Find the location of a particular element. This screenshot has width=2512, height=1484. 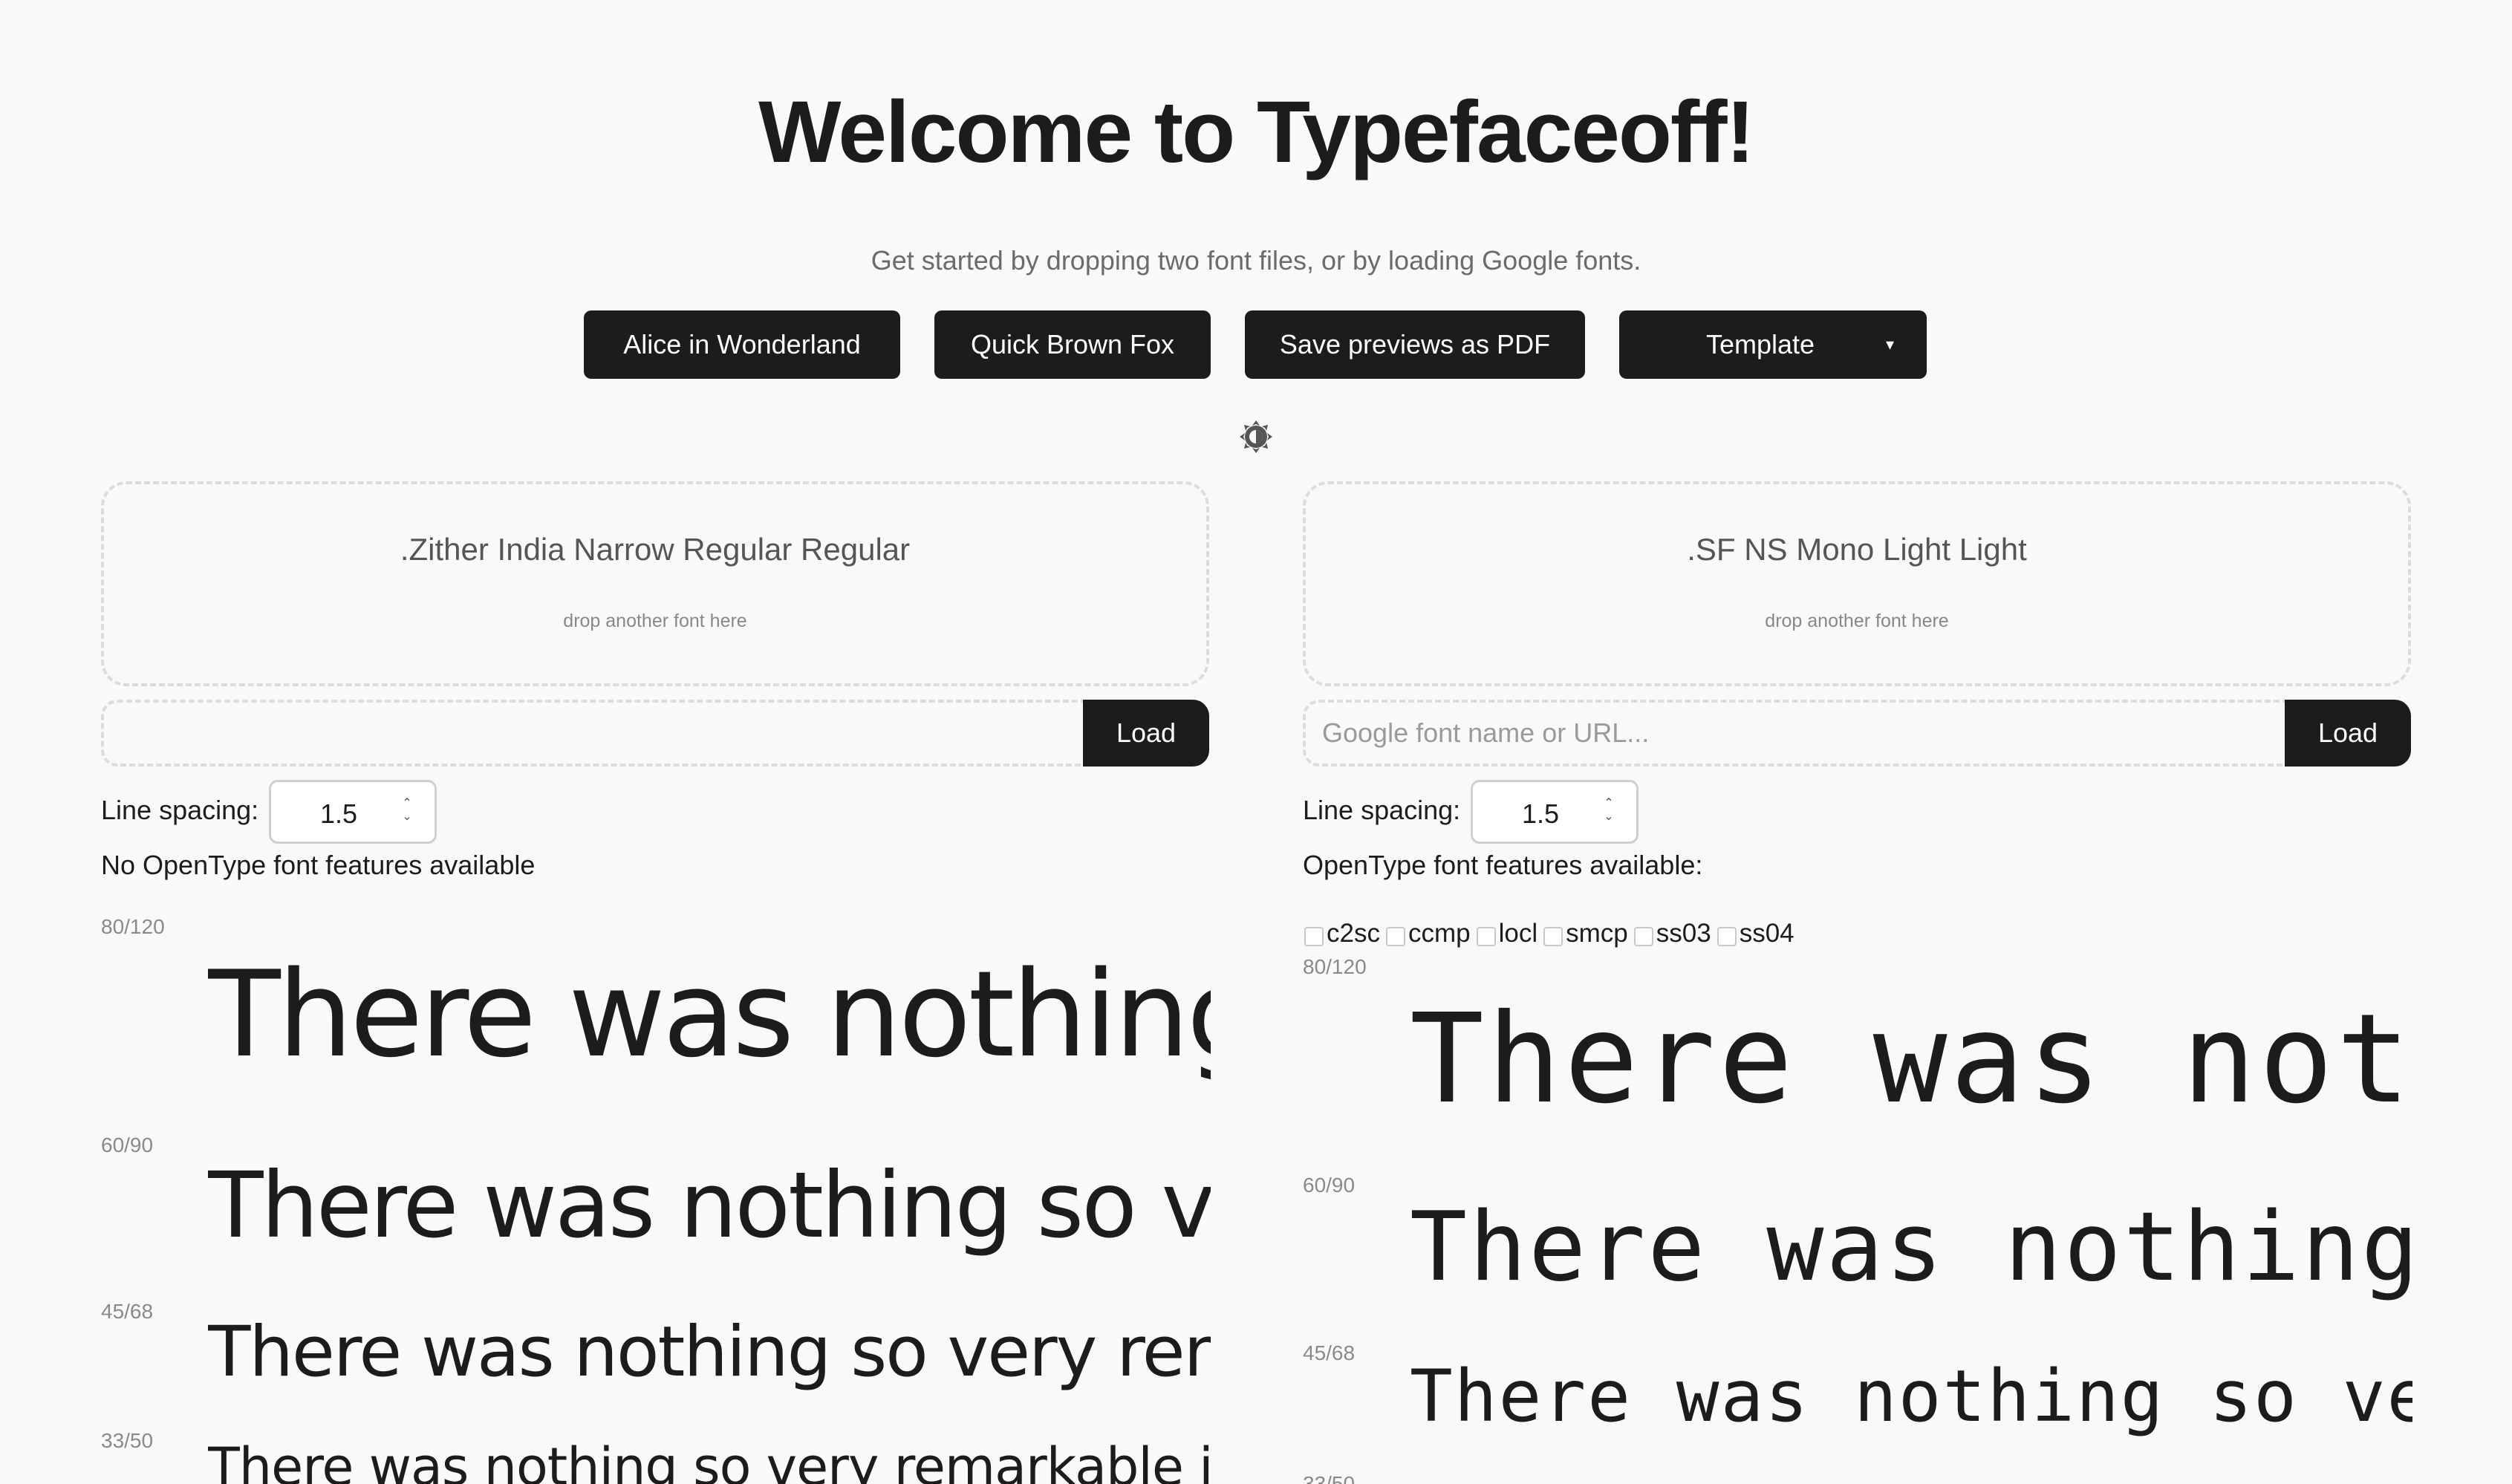

template-dropdown: Template ▾ is located at coordinates (1773, 345).